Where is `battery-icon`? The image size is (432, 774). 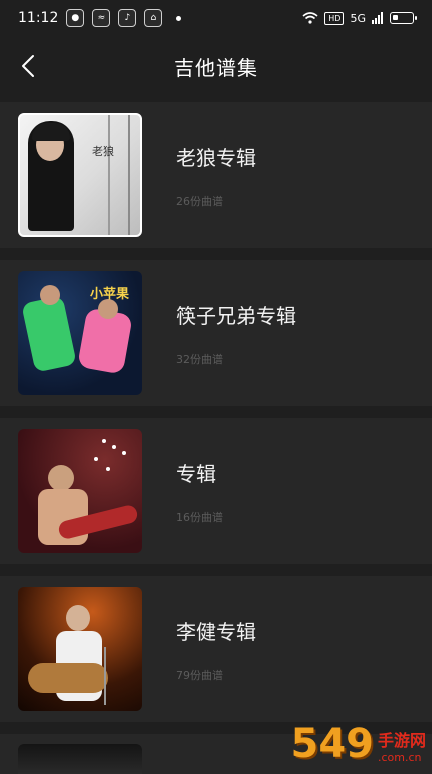 battery-icon is located at coordinates (403, 18).